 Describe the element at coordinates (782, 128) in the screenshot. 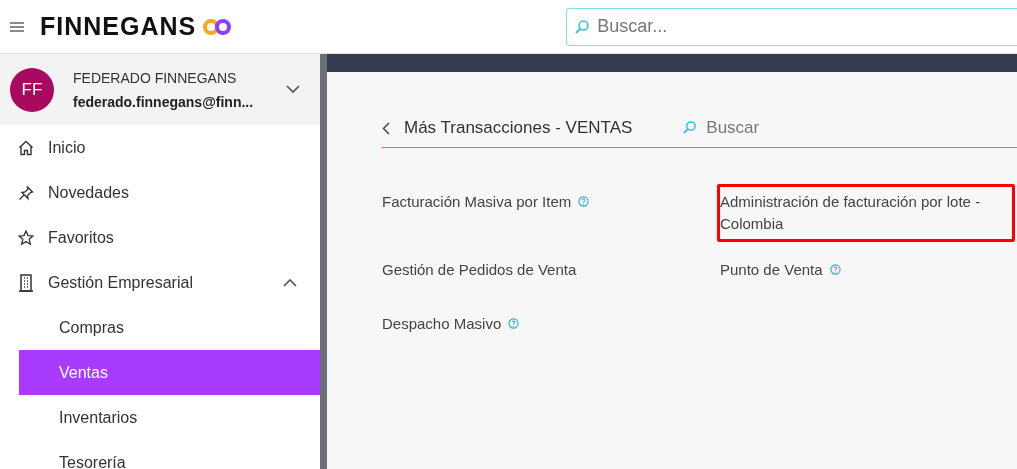

I see `search-field: Buscar` at that location.